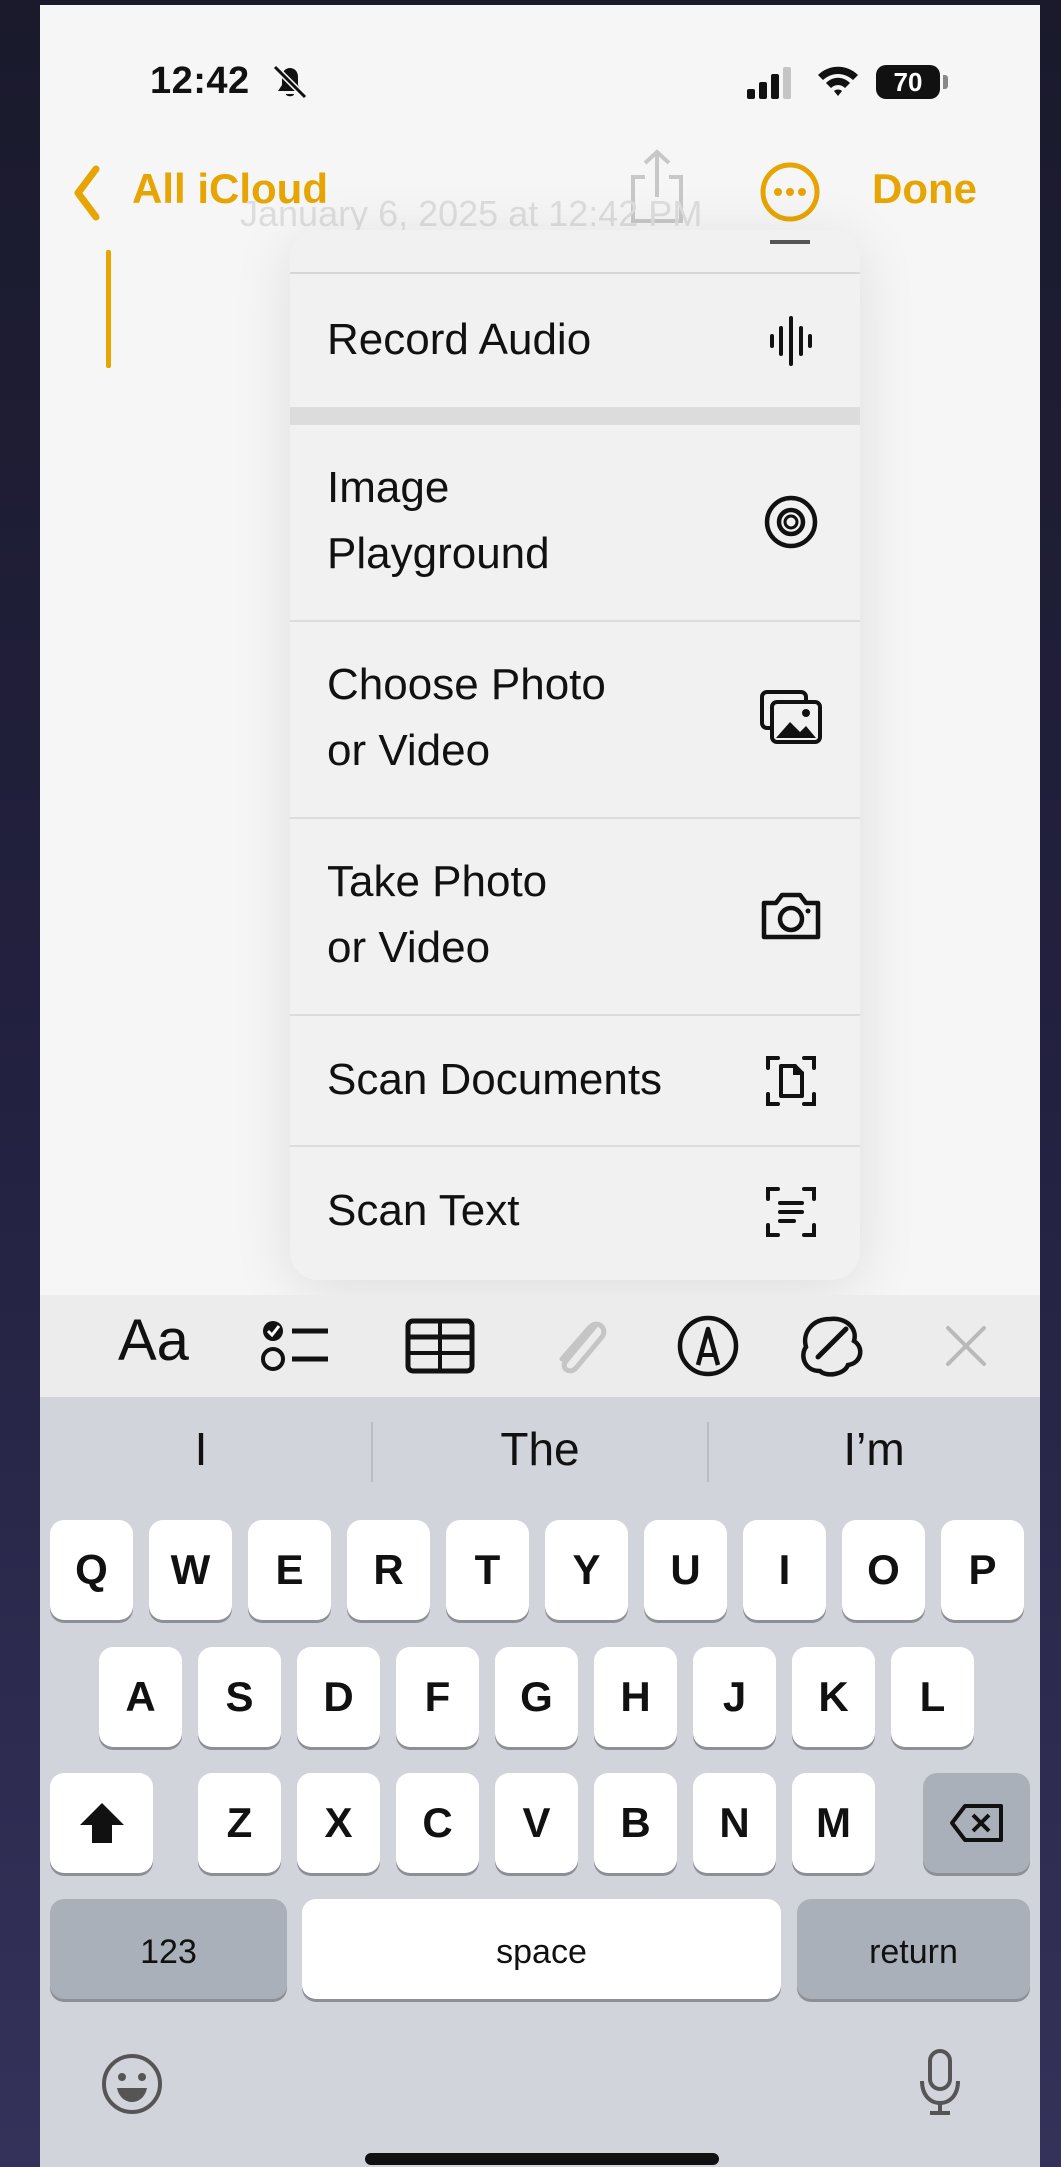 The width and height of the screenshot is (1061, 2167). What do you see at coordinates (541, 1952) in the screenshot?
I see `space-key-label: space` at bounding box center [541, 1952].